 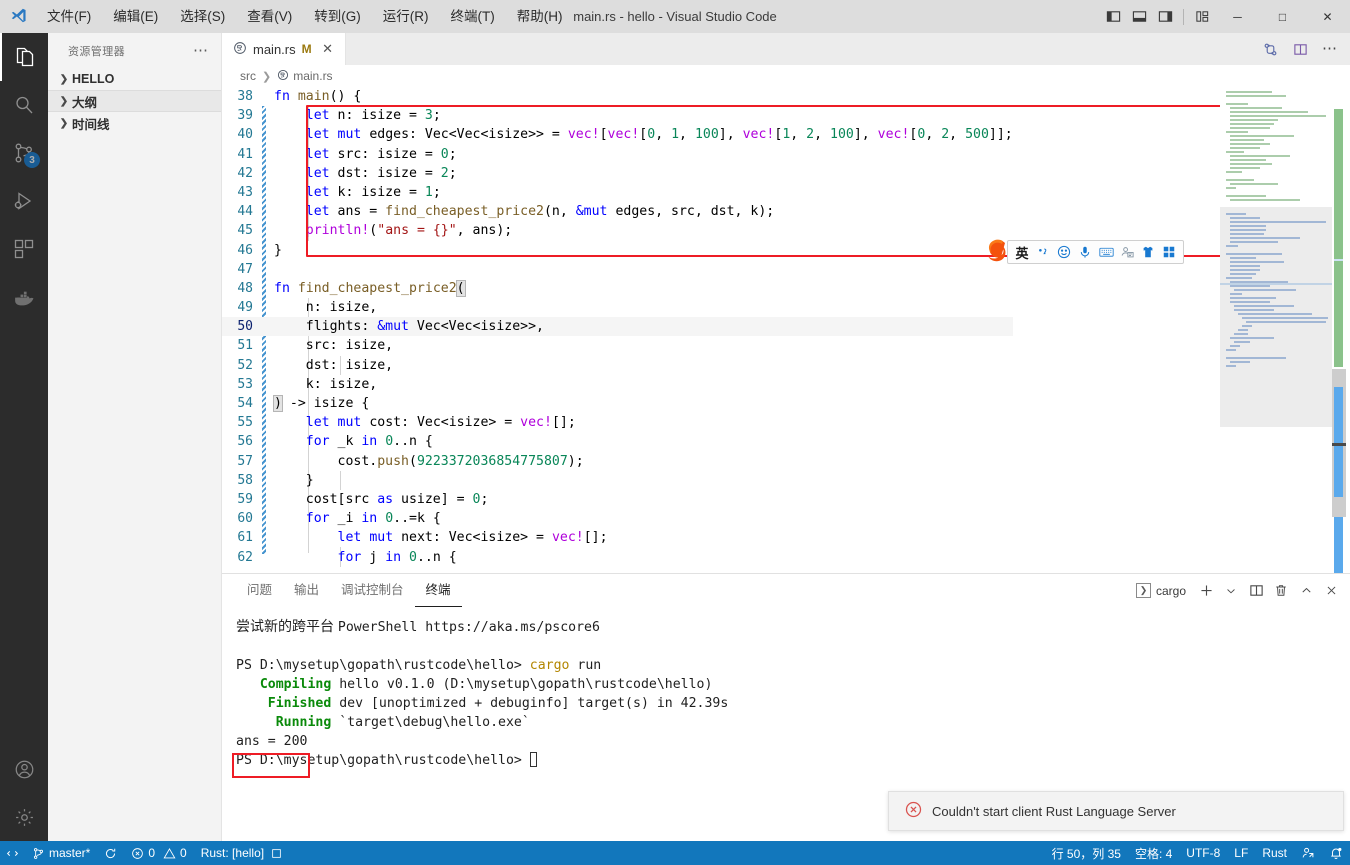 What do you see at coordinates (1202, 16) in the screenshot?
I see `customize-layout-icon` at bounding box center [1202, 16].